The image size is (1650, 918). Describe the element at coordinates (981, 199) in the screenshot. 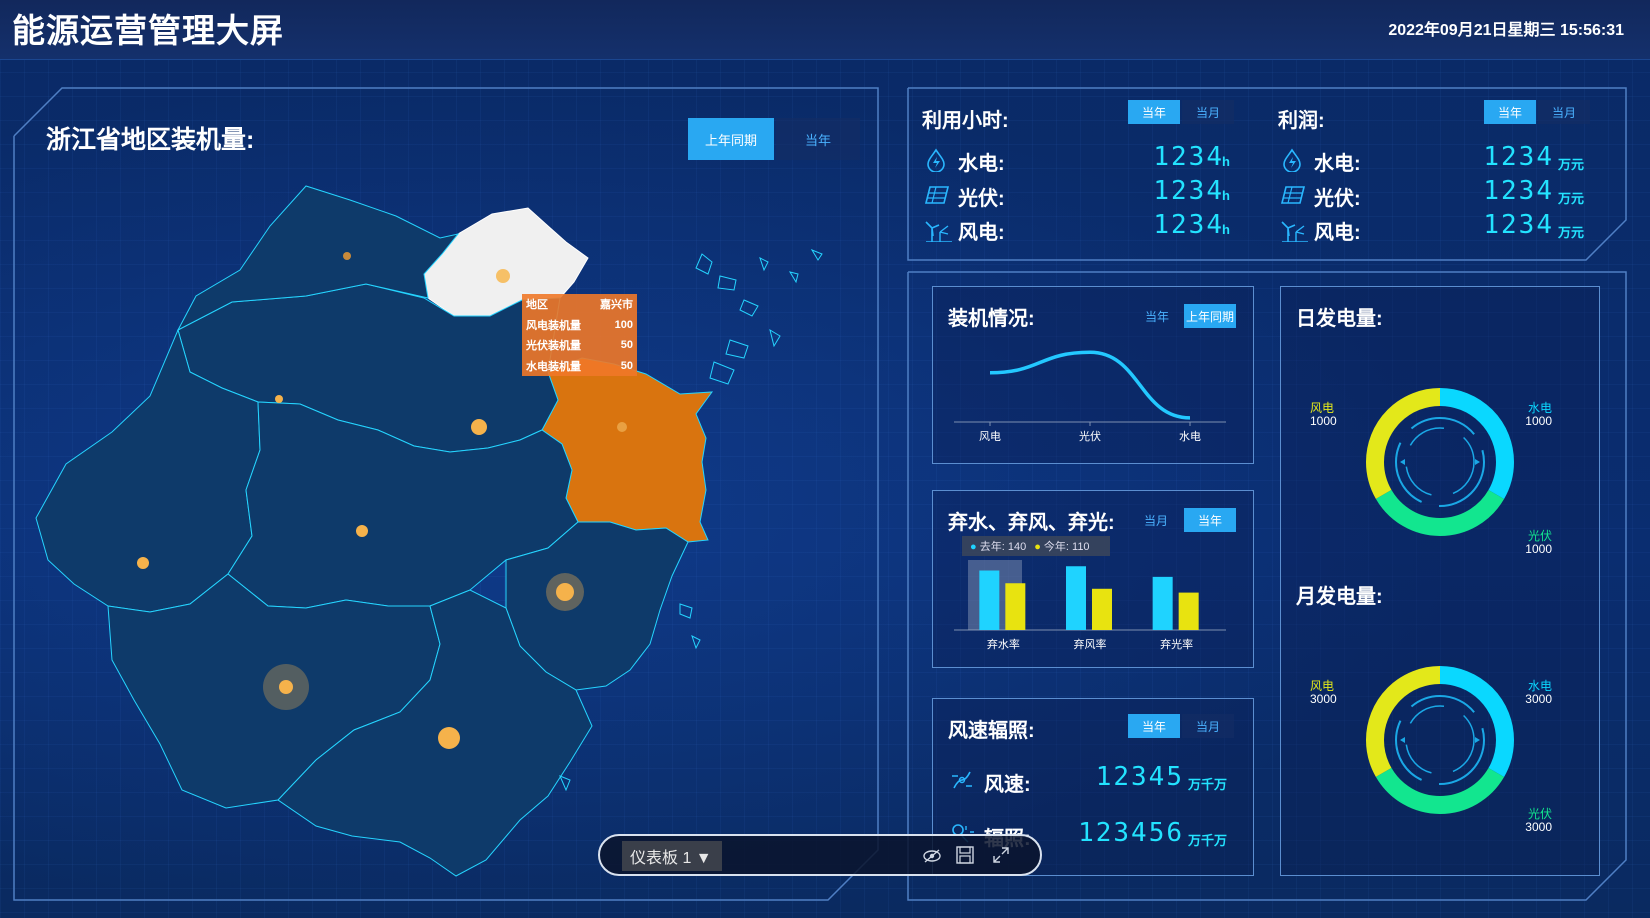

I see `utilization-solar-label: 光伏:` at that location.